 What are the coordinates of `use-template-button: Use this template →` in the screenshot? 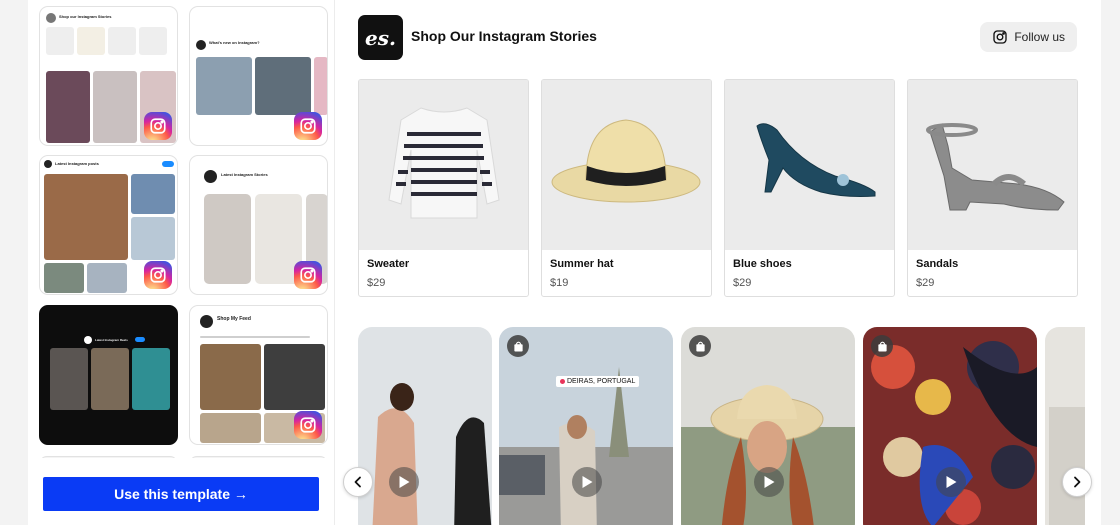 It's located at (181, 494).